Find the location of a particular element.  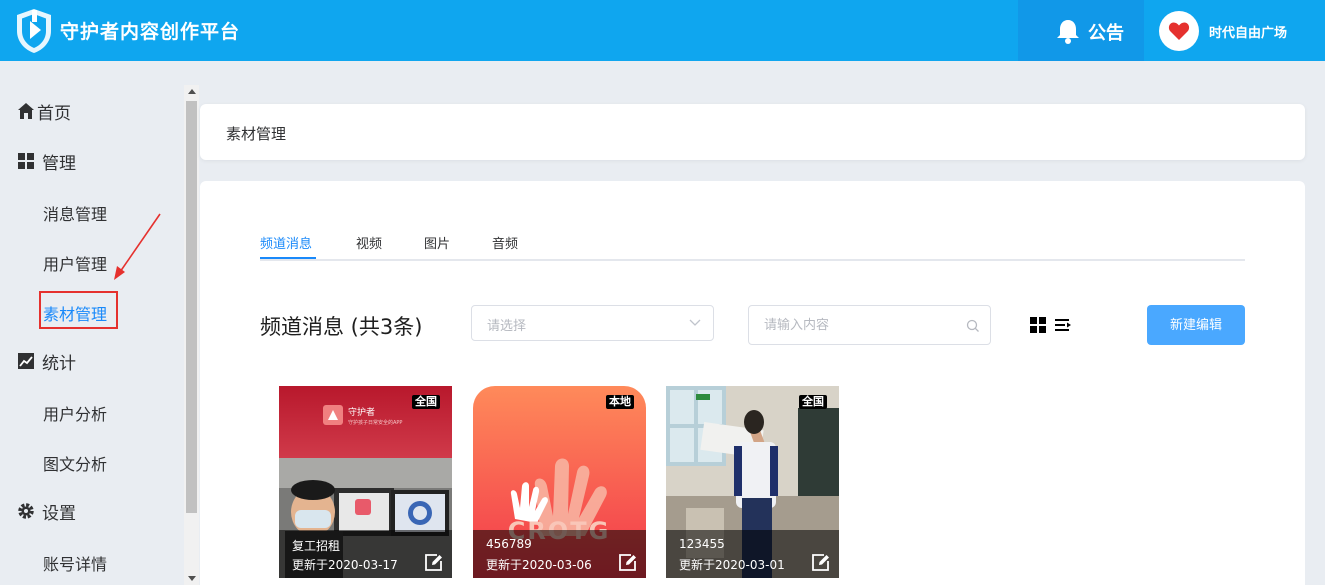

search-input is located at coordinates (855, 325).